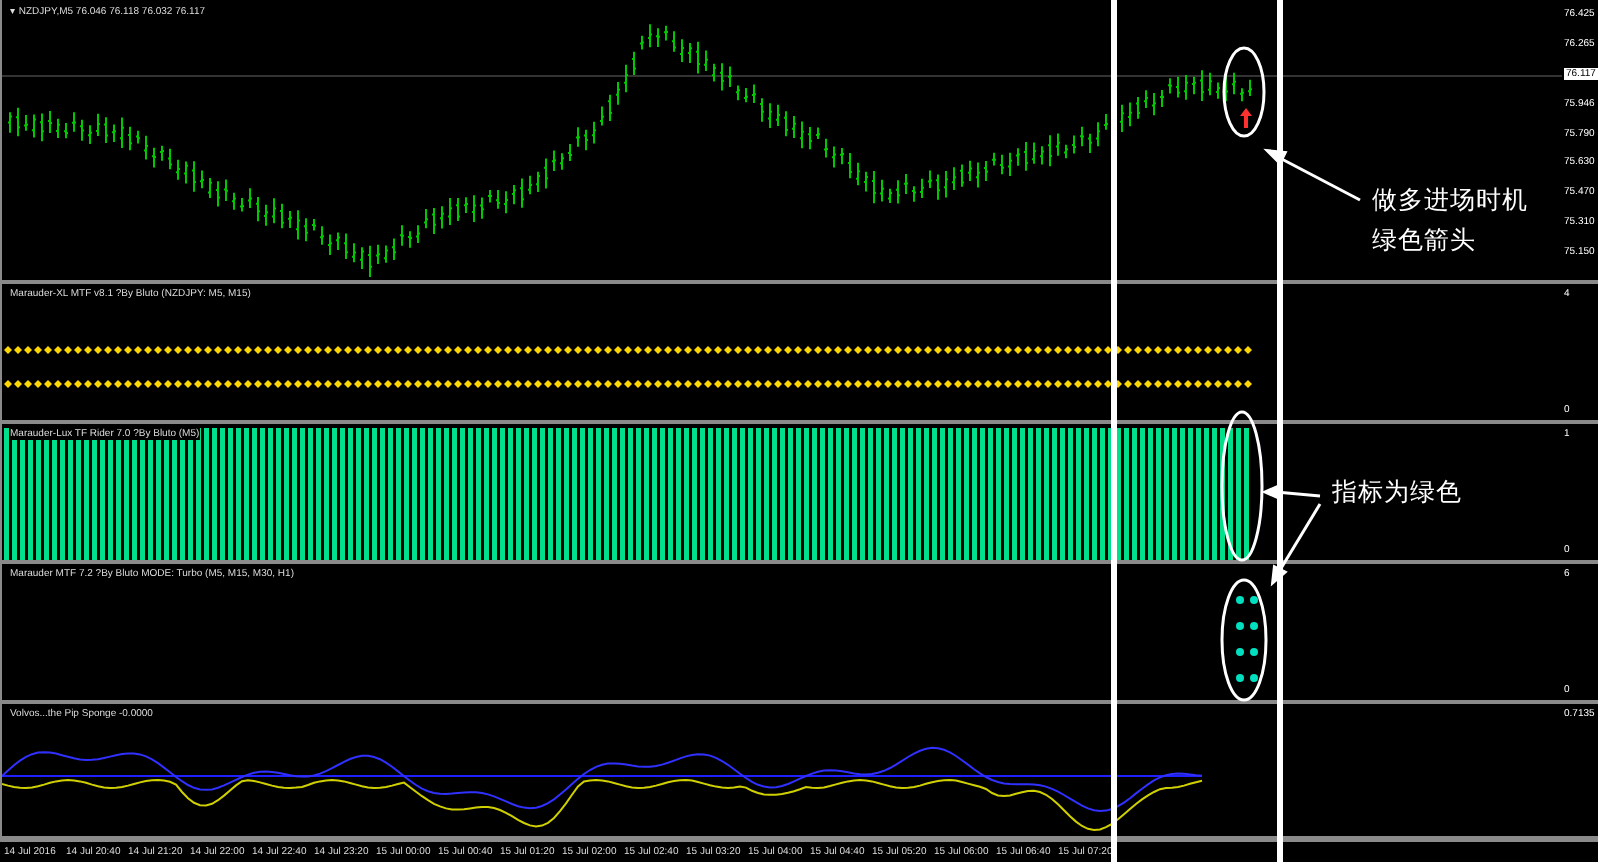  Describe the element at coordinates (1425, 241) in the screenshot. I see `annotation-text: 绿色箭头` at that location.